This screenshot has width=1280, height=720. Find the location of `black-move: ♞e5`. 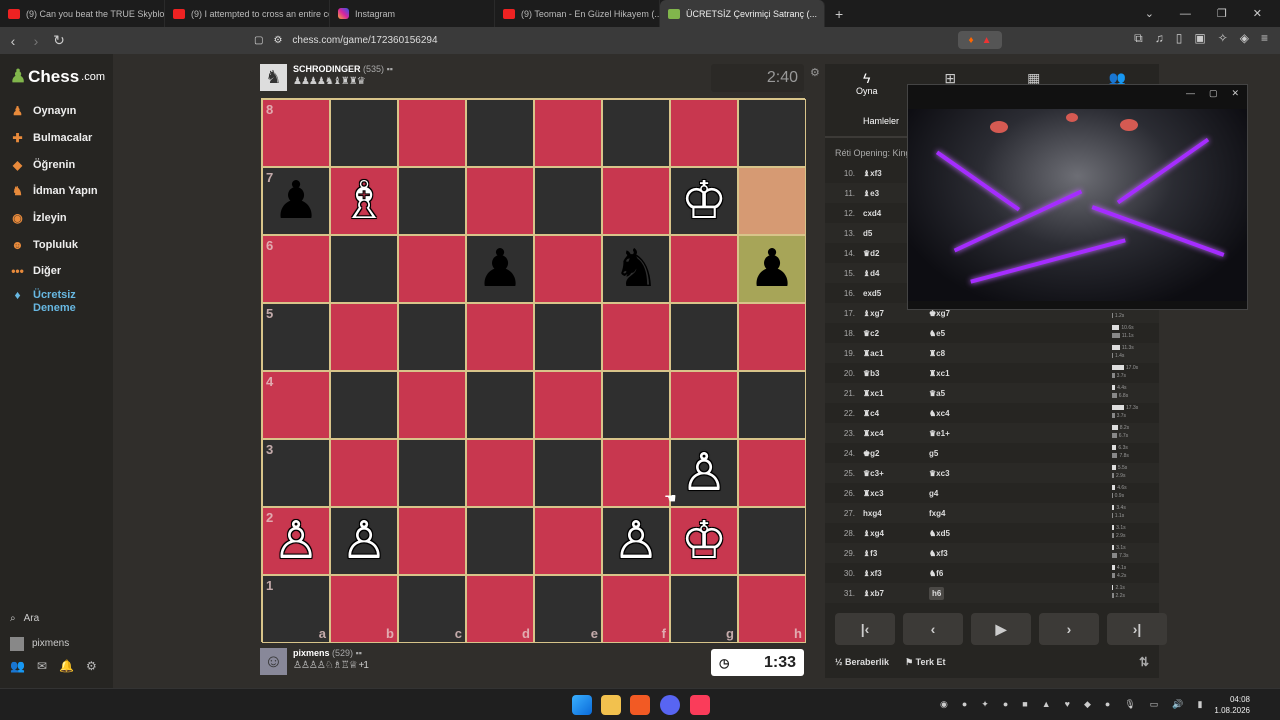

black-move: ♞e5 is located at coordinates (974, 333).